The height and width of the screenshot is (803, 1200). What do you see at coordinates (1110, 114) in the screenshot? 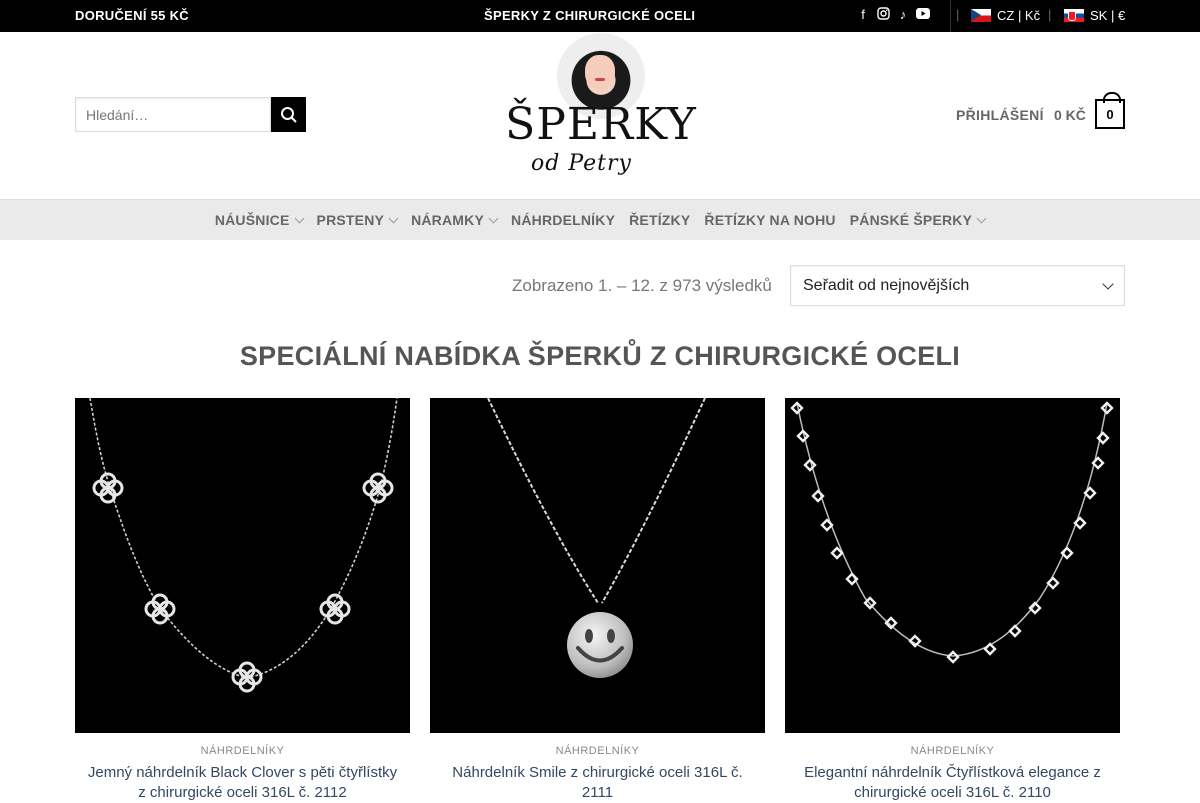
I see `cart-count: 0` at bounding box center [1110, 114].